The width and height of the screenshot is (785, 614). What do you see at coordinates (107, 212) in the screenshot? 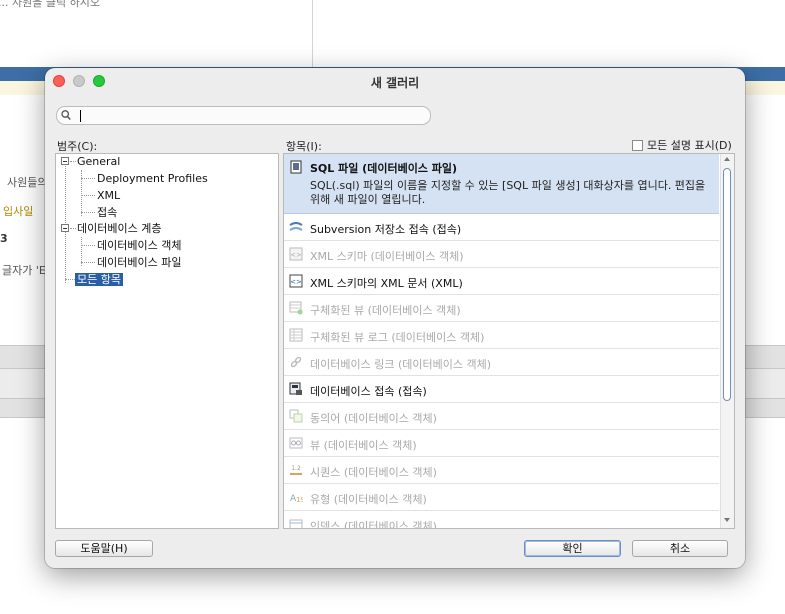
I see `category-connections: 접속` at bounding box center [107, 212].